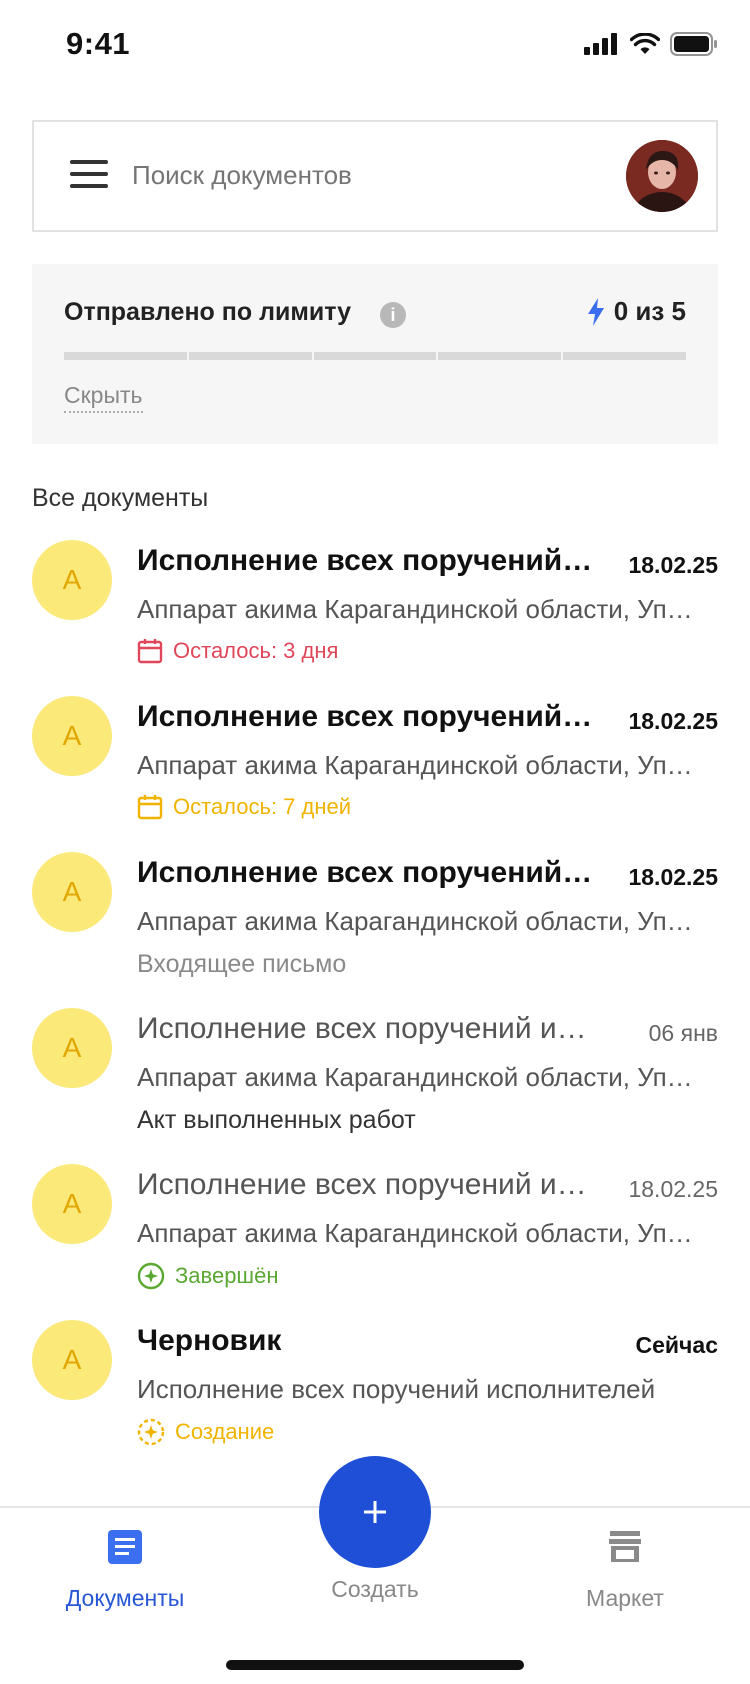  What do you see at coordinates (125, 1547) in the screenshot?
I see `document-icon` at bounding box center [125, 1547].